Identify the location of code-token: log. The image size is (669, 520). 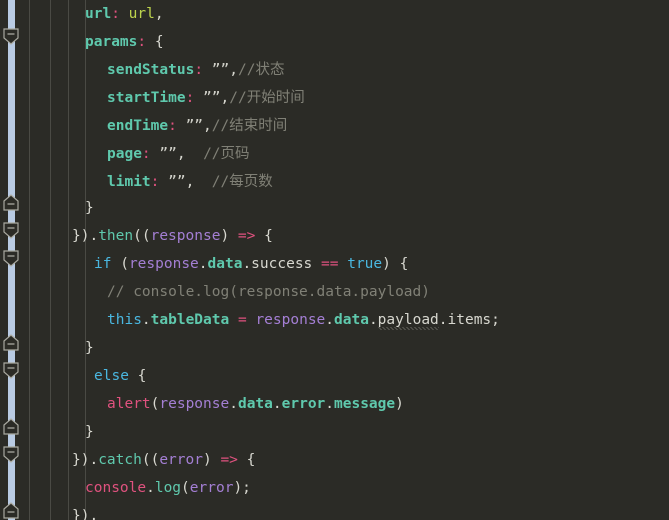
(168, 488).